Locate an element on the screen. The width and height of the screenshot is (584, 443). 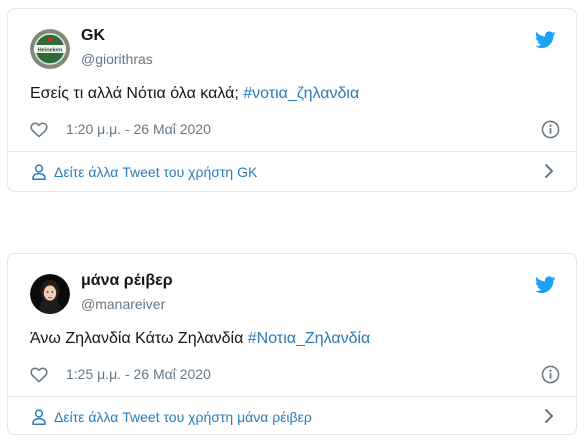
tweet-meta: 1:20 μ.μ. - 26 Μαΐ 2020 is located at coordinates (295, 130).